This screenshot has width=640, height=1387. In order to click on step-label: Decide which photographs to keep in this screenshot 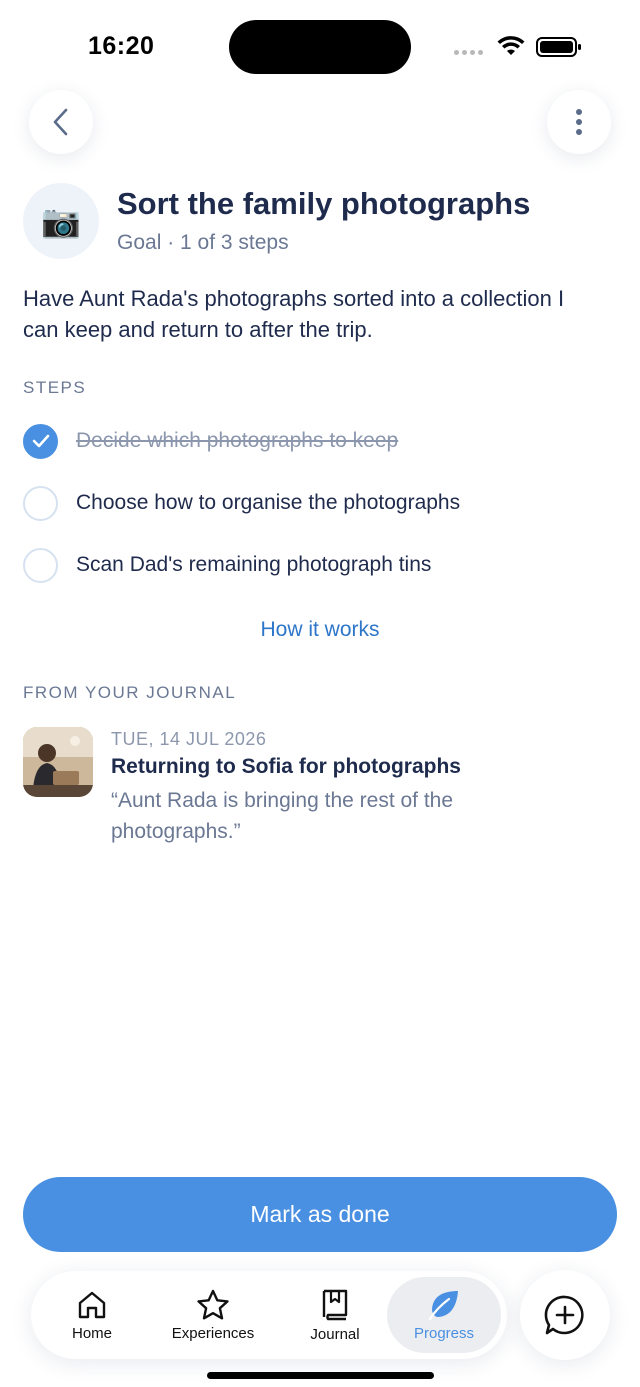, I will do `click(237, 440)`.